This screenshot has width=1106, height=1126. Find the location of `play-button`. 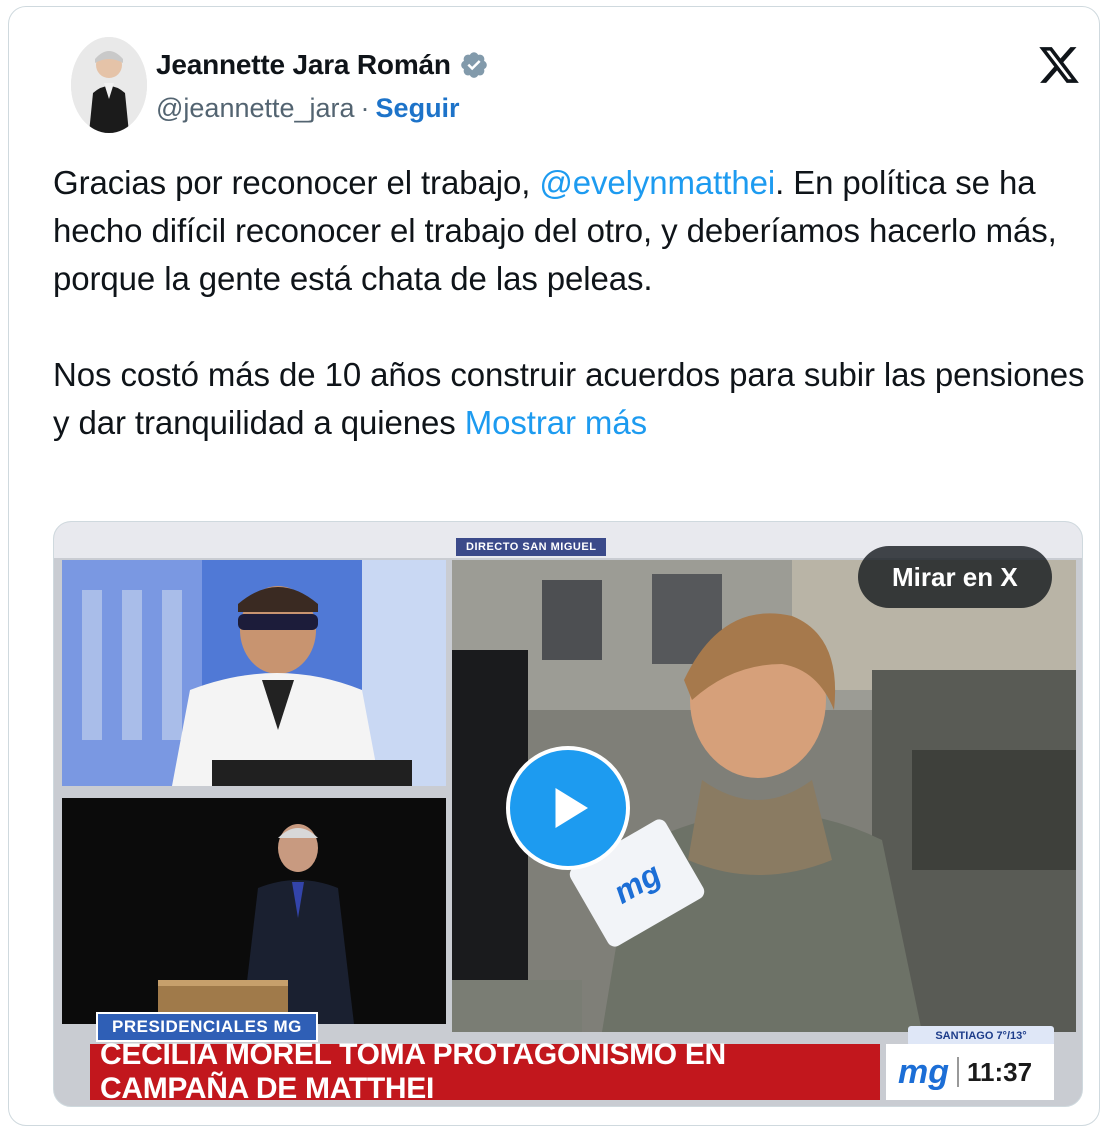

play-button is located at coordinates (568, 808).